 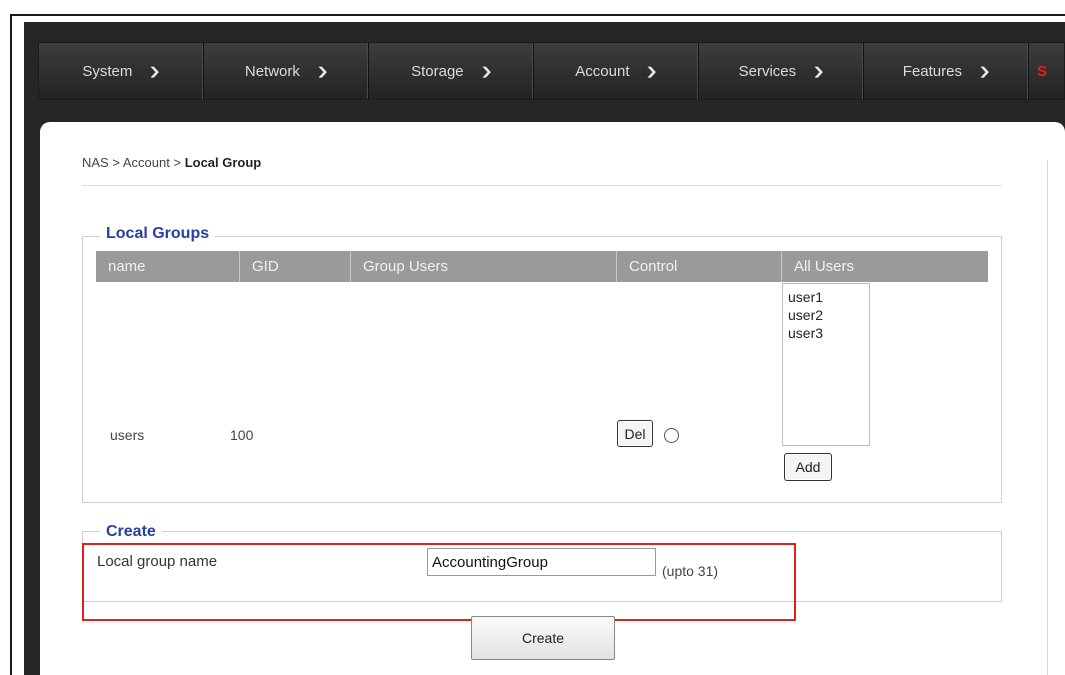 I want to click on create-legend: Create, so click(x=131, y=532).